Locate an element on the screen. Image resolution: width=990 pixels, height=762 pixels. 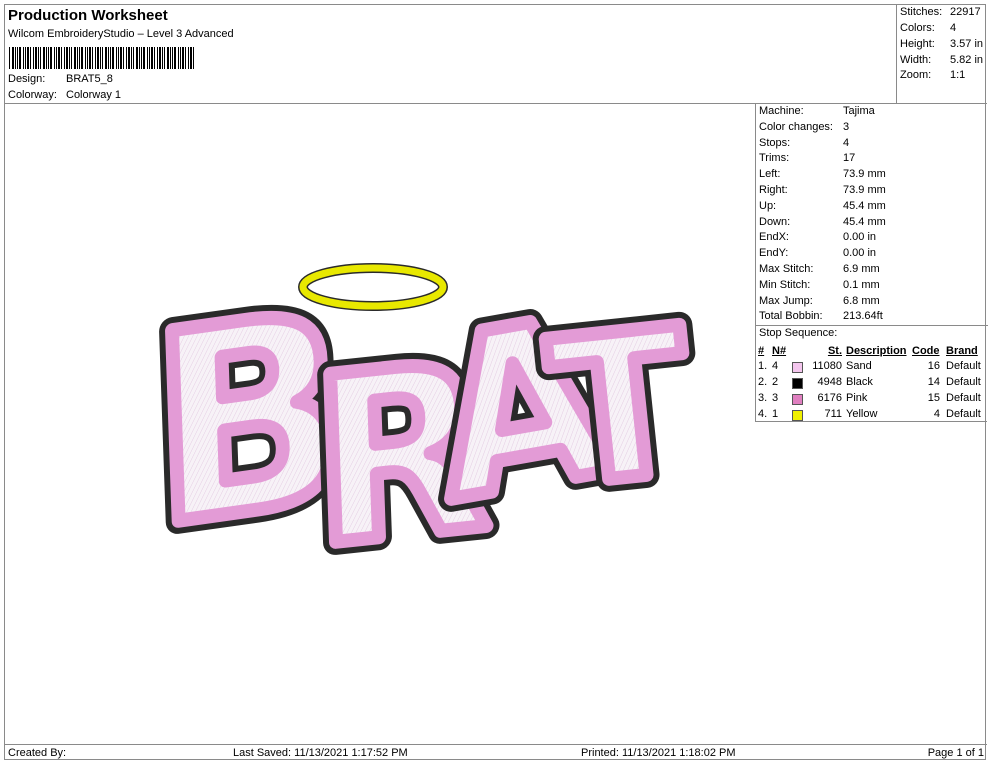
info-row: Trims: 17 is located at coordinates (807, 159).